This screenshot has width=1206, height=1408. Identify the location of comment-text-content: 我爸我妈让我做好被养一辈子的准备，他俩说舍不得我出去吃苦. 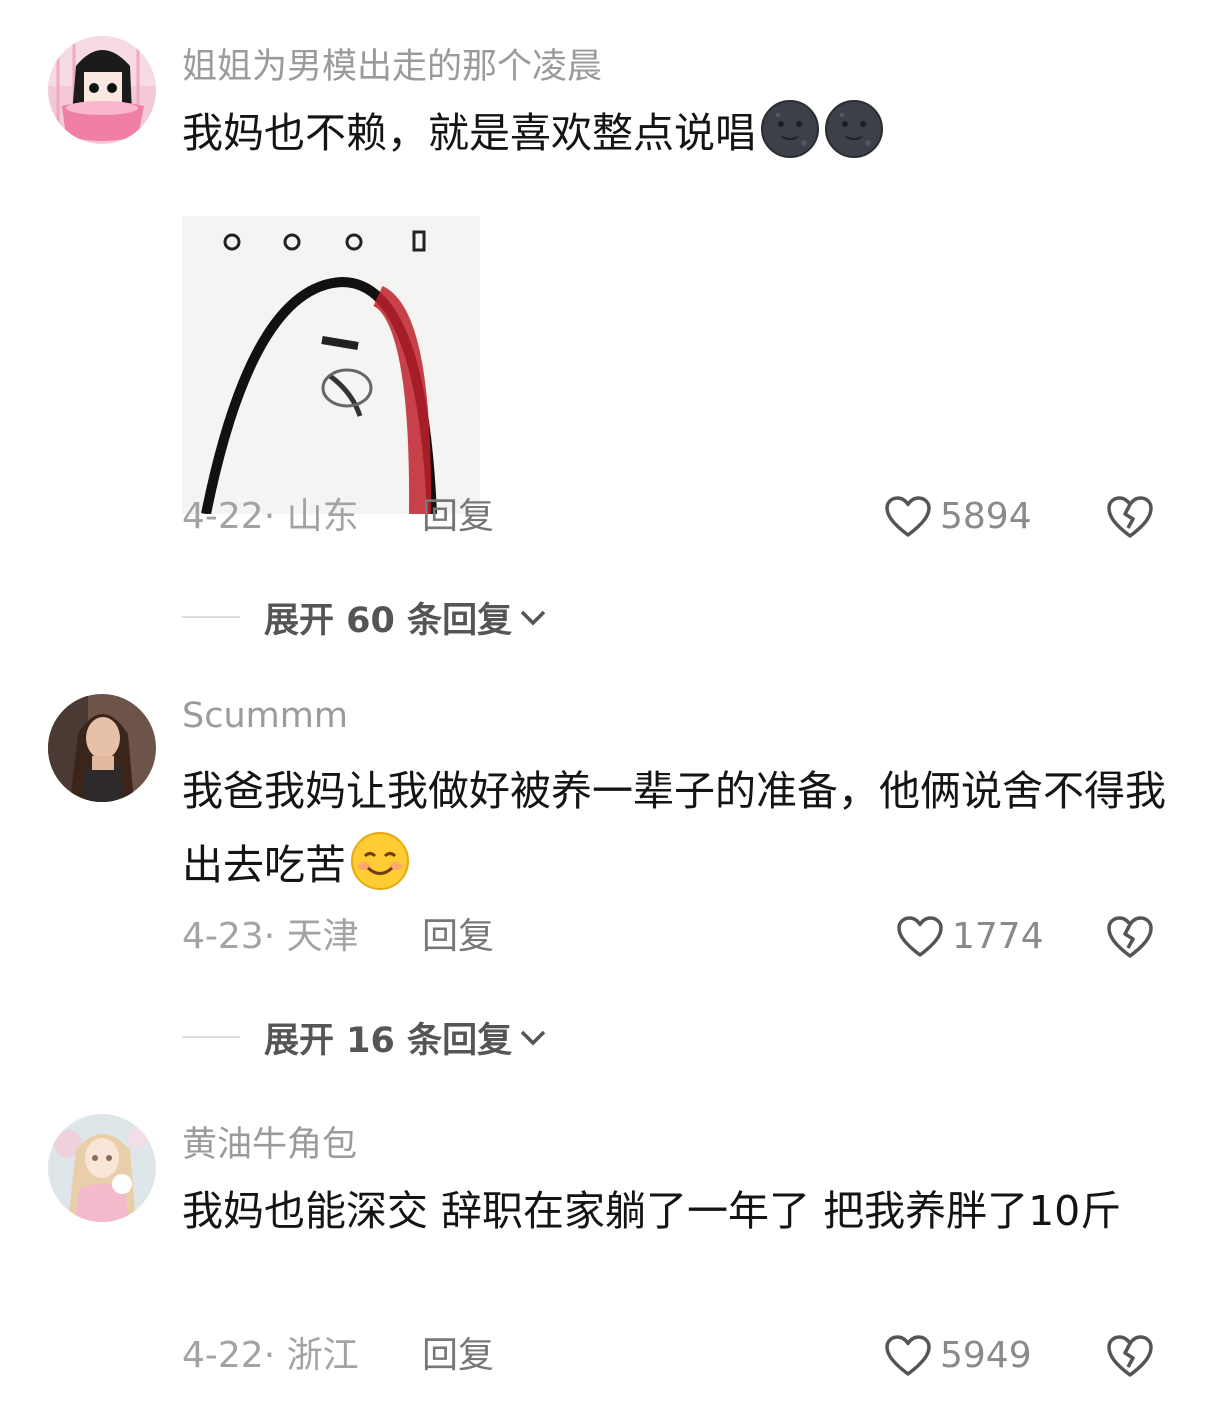
(674, 828).